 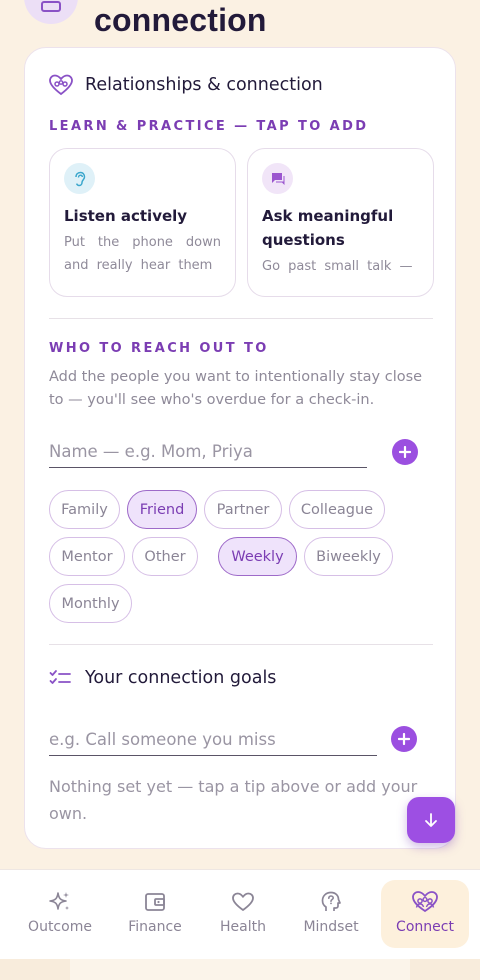 What do you see at coordinates (180, 20) in the screenshot?
I see `page-title: connection` at bounding box center [180, 20].